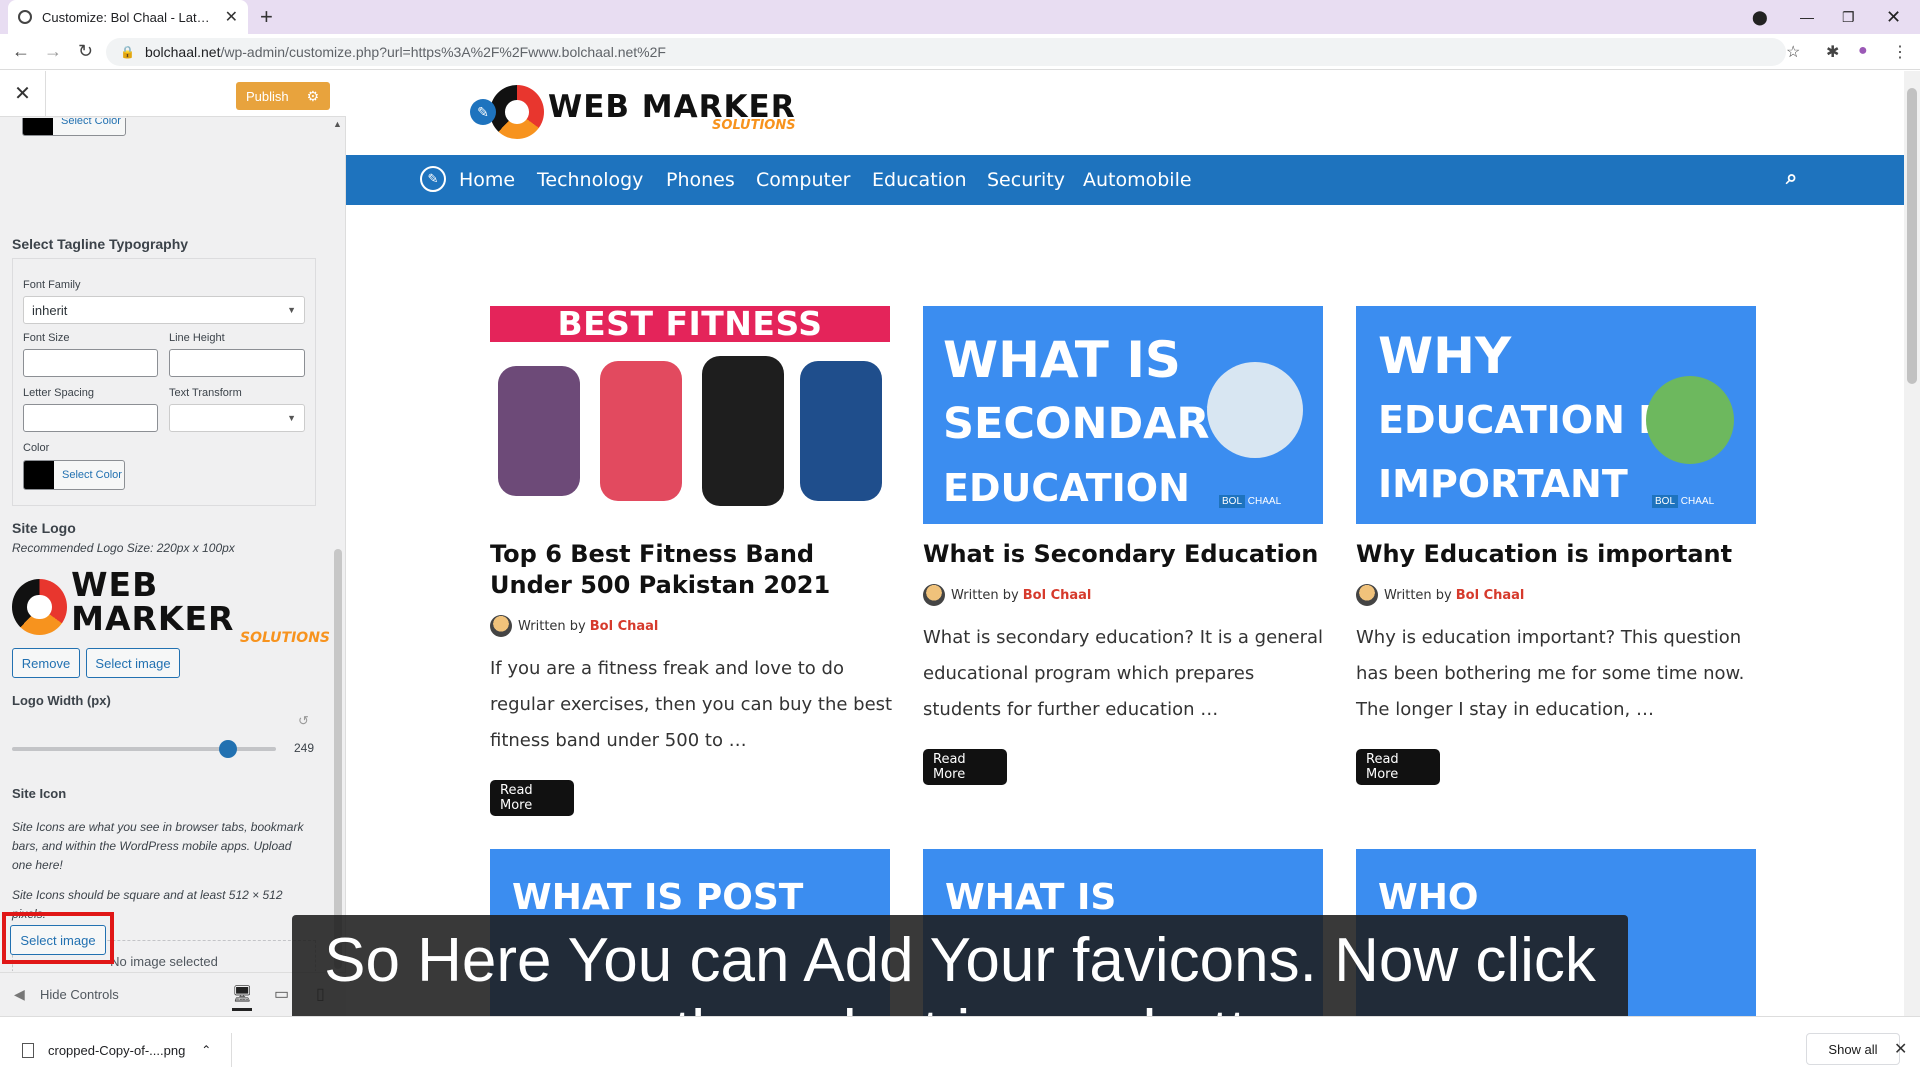  Describe the element at coordinates (1900, 52) in the screenshot. I see `chrome-menu-icon: ⋮` at that location.